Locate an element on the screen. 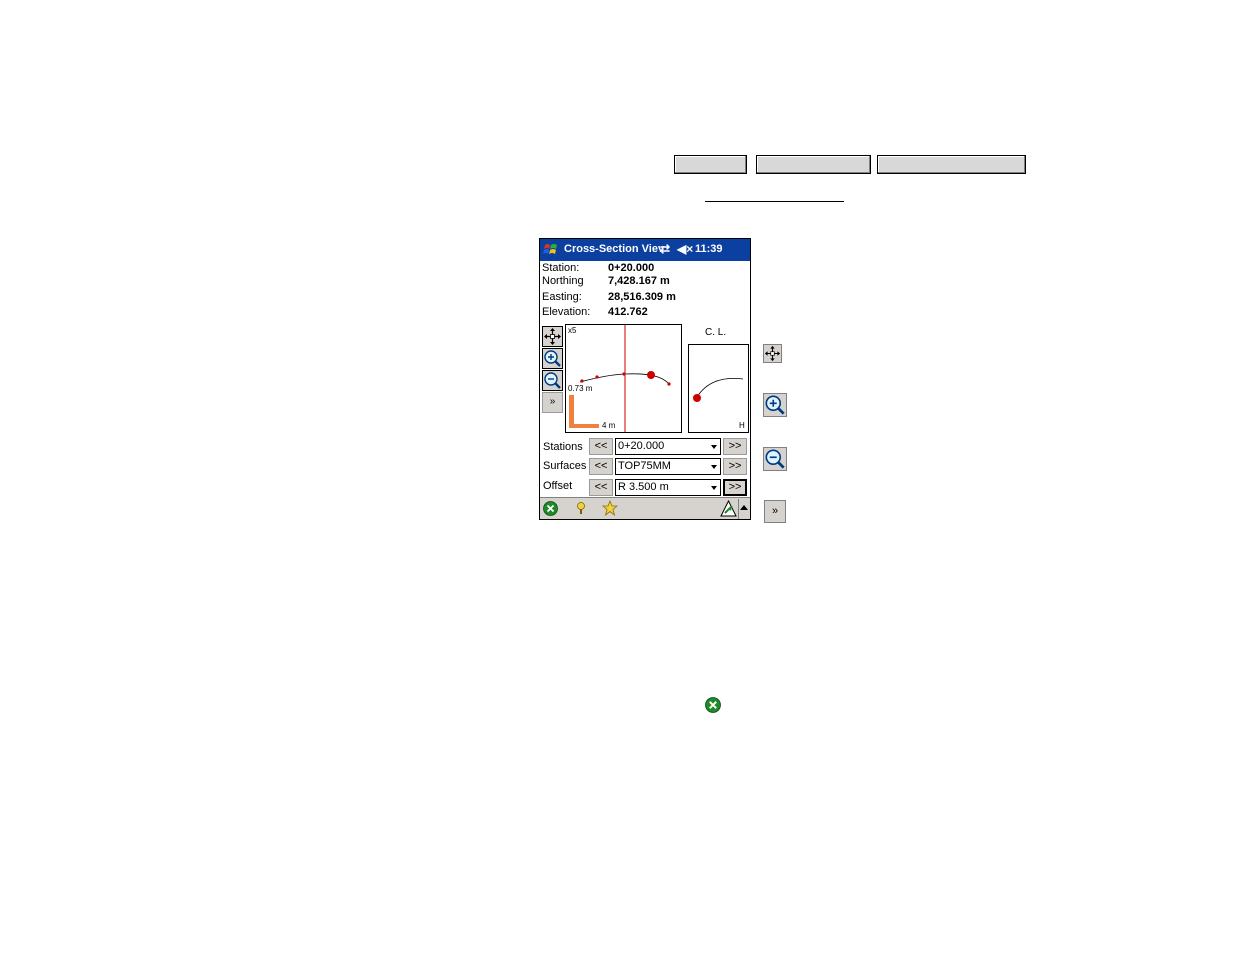 The image size is (1235, 954). centerline-plot: H is located at coordinates (718, 388).